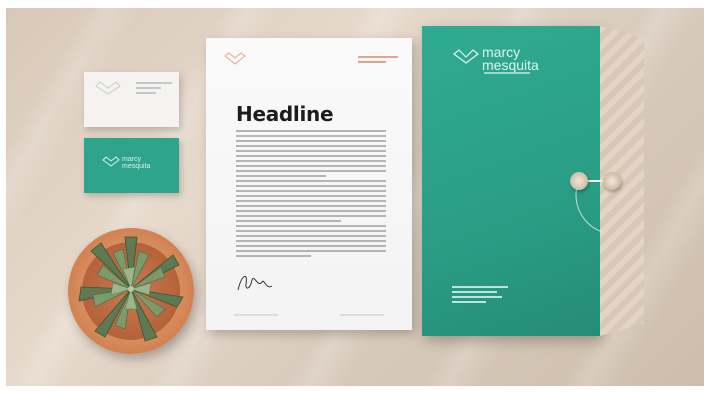 Image resolution: width=710 pixels, height=394 pixels. Describe the element at coordinates (378, 61) in the screenshot. I see `letterhead-contact-info` at that location.